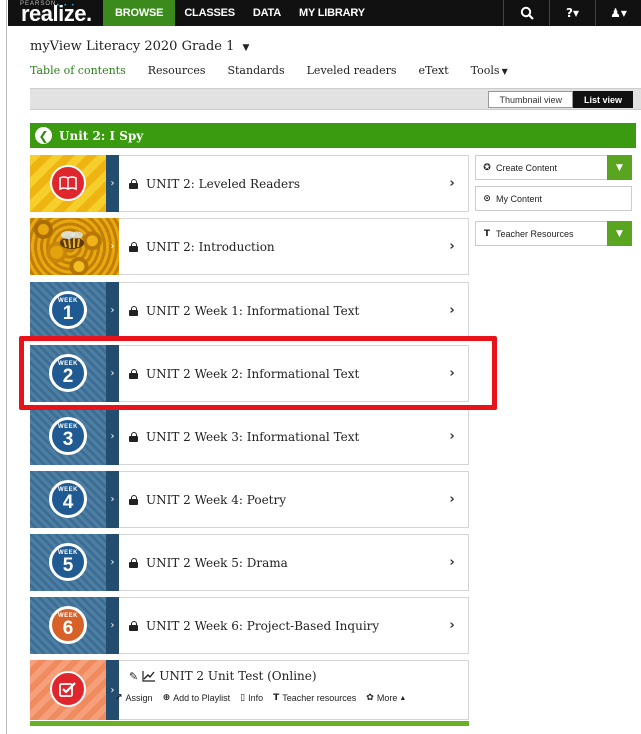  Describe the element at coordinates (530, 99) in the screenshot. I see `thumbnail-view-button: Thumbnail view` at that location.